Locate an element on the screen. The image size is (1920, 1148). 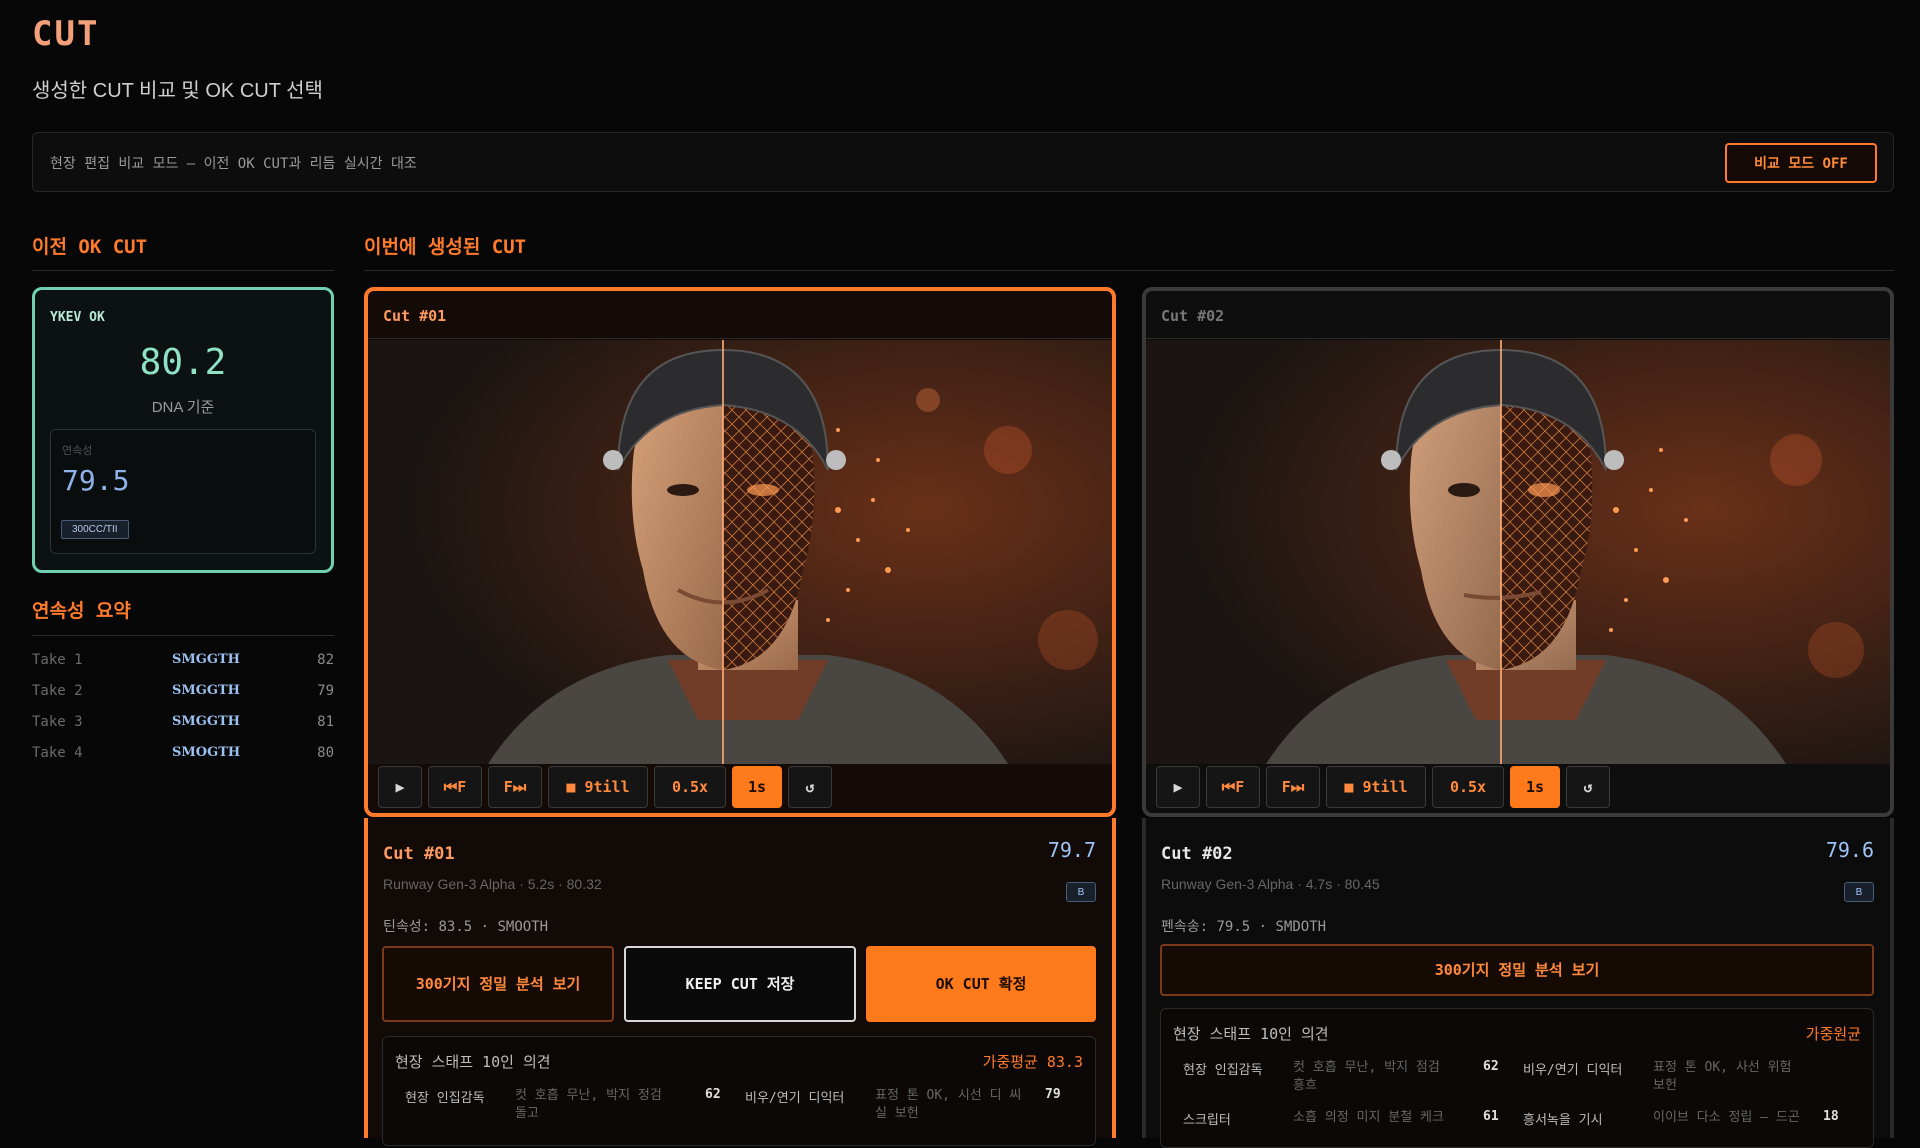
staff-comment: 이이브 다소 정립 — 드곤 is located at coordinates (1726, 1117).